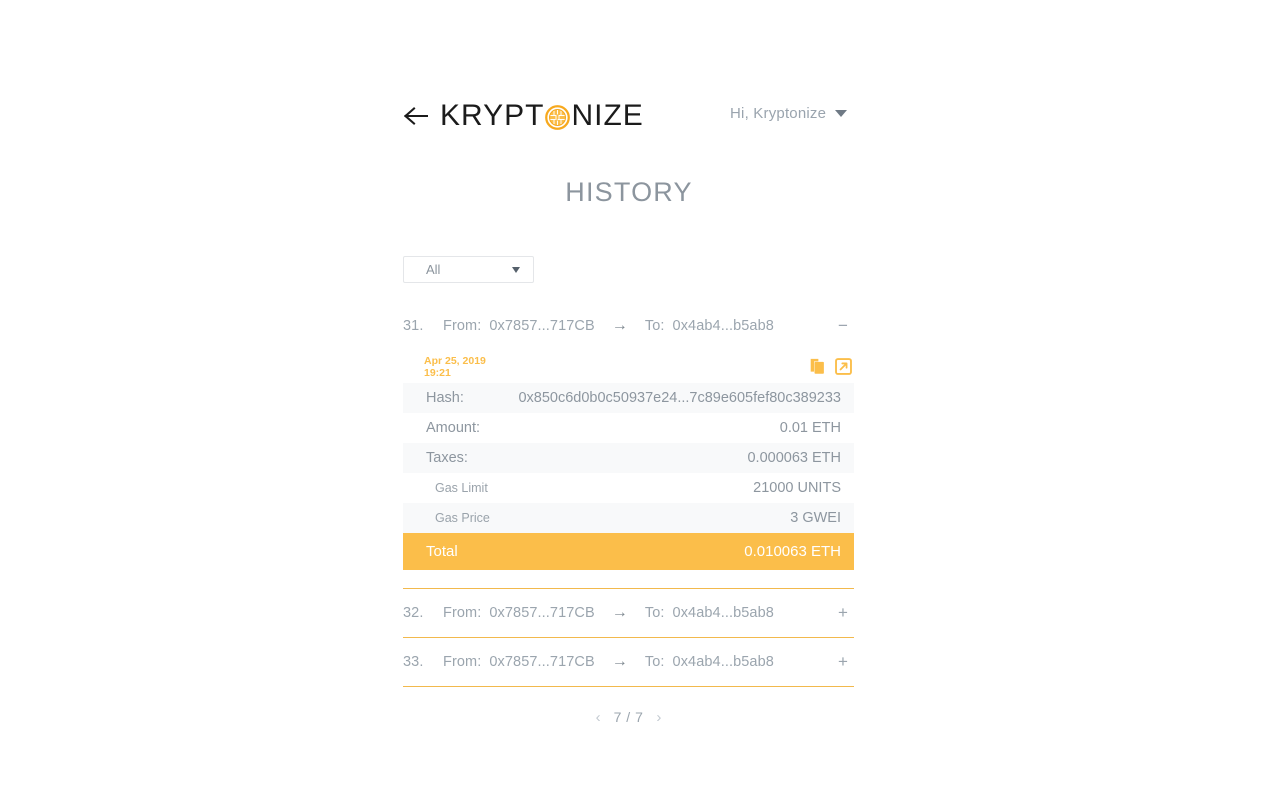 The width and height of the screenshot is (1280, 800). What do you see at coordinates (841, 113) in the screenshot?
I see `chevron-down-icon` at bounding box center [841, 113].